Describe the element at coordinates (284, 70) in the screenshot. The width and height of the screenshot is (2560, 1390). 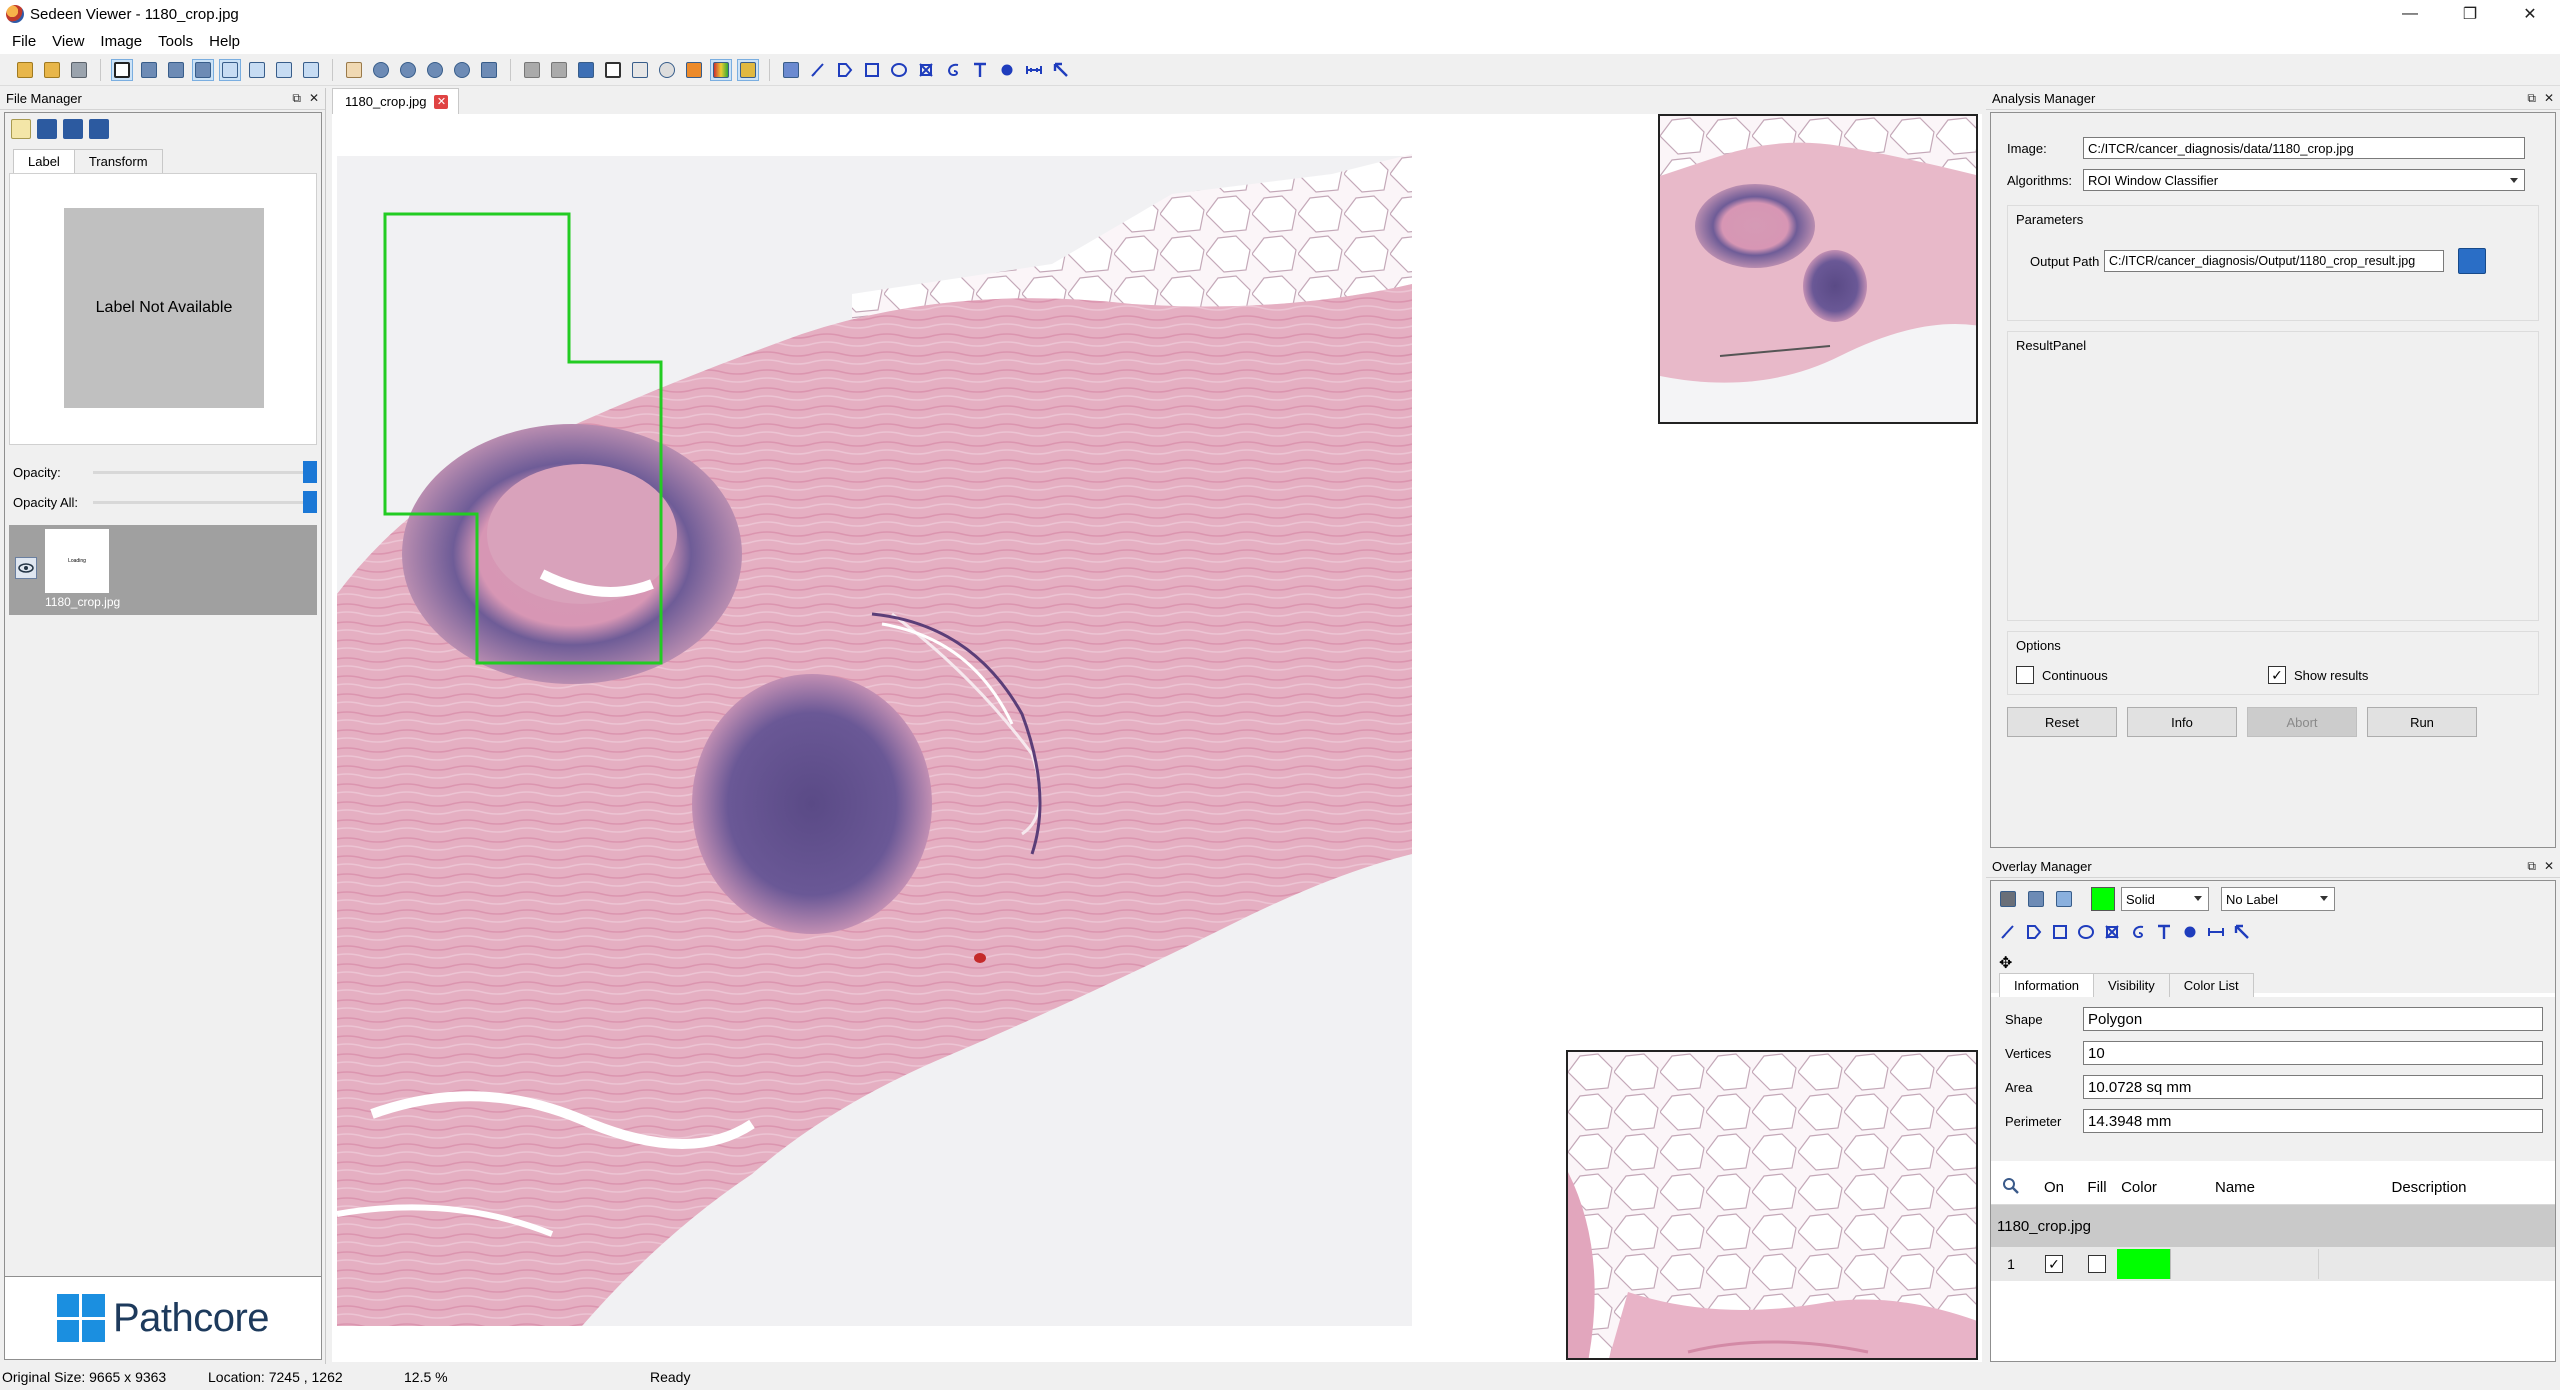
I see `columns-icon` at that location.